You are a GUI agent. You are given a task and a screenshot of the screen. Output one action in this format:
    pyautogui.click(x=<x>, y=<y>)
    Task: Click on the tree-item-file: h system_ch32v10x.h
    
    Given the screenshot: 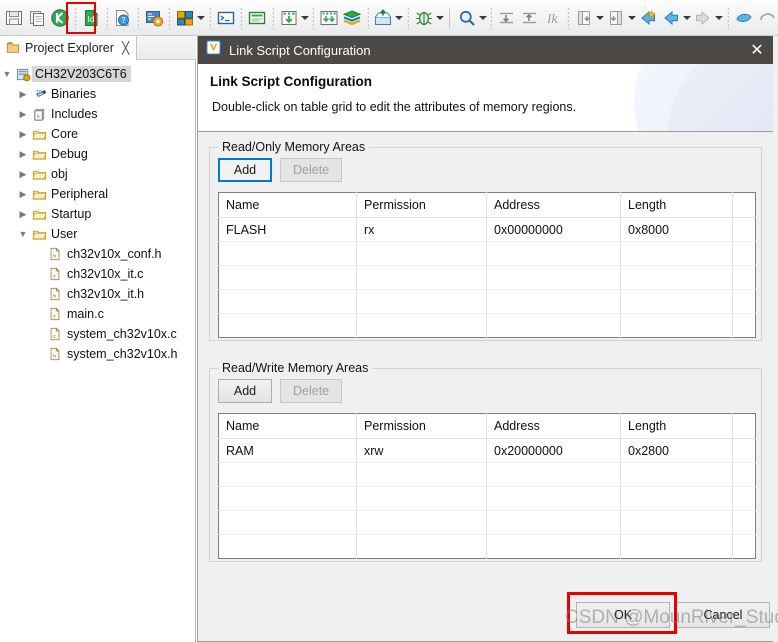 What is the action you would take?
    pyautogui.click(x=98, y=354)
    